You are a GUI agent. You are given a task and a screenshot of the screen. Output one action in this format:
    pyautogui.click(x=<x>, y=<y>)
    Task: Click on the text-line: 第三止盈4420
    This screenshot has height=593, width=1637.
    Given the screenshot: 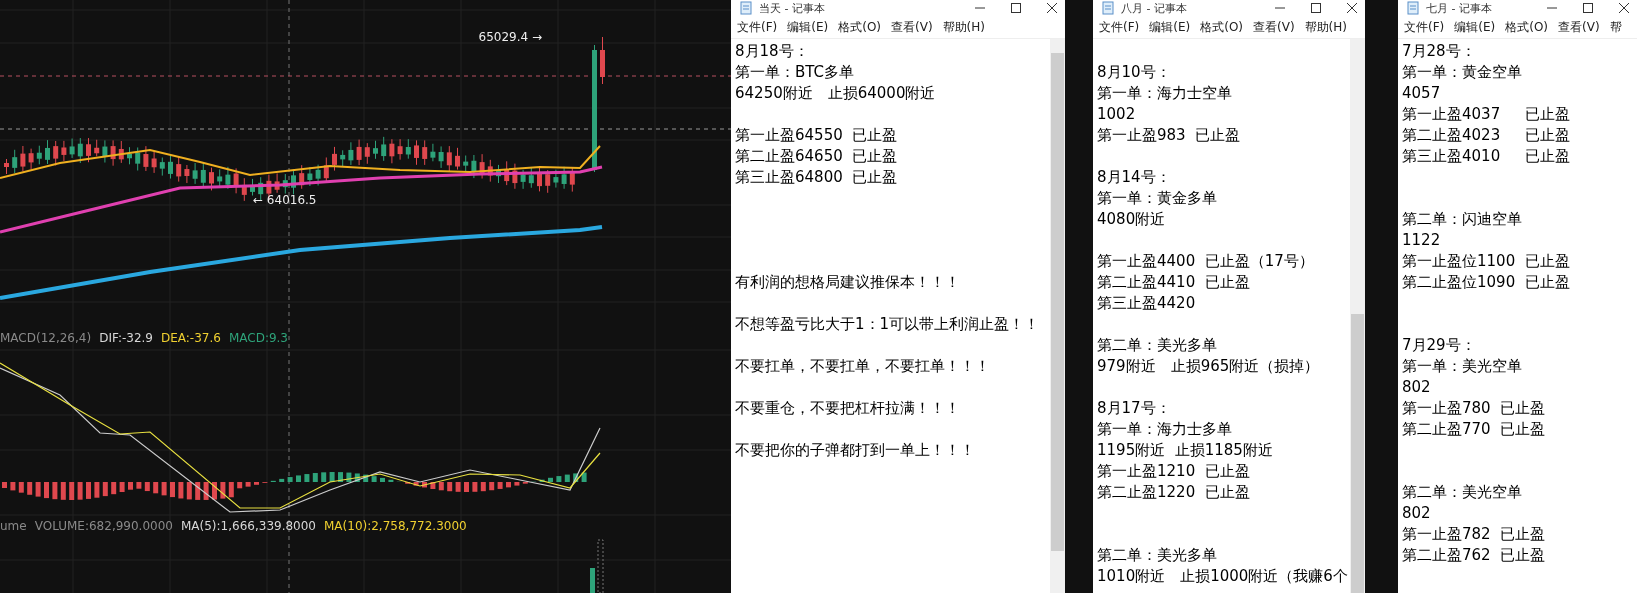 What is the action you would take?
    pyautogui.click(x=1146, y=303)
    